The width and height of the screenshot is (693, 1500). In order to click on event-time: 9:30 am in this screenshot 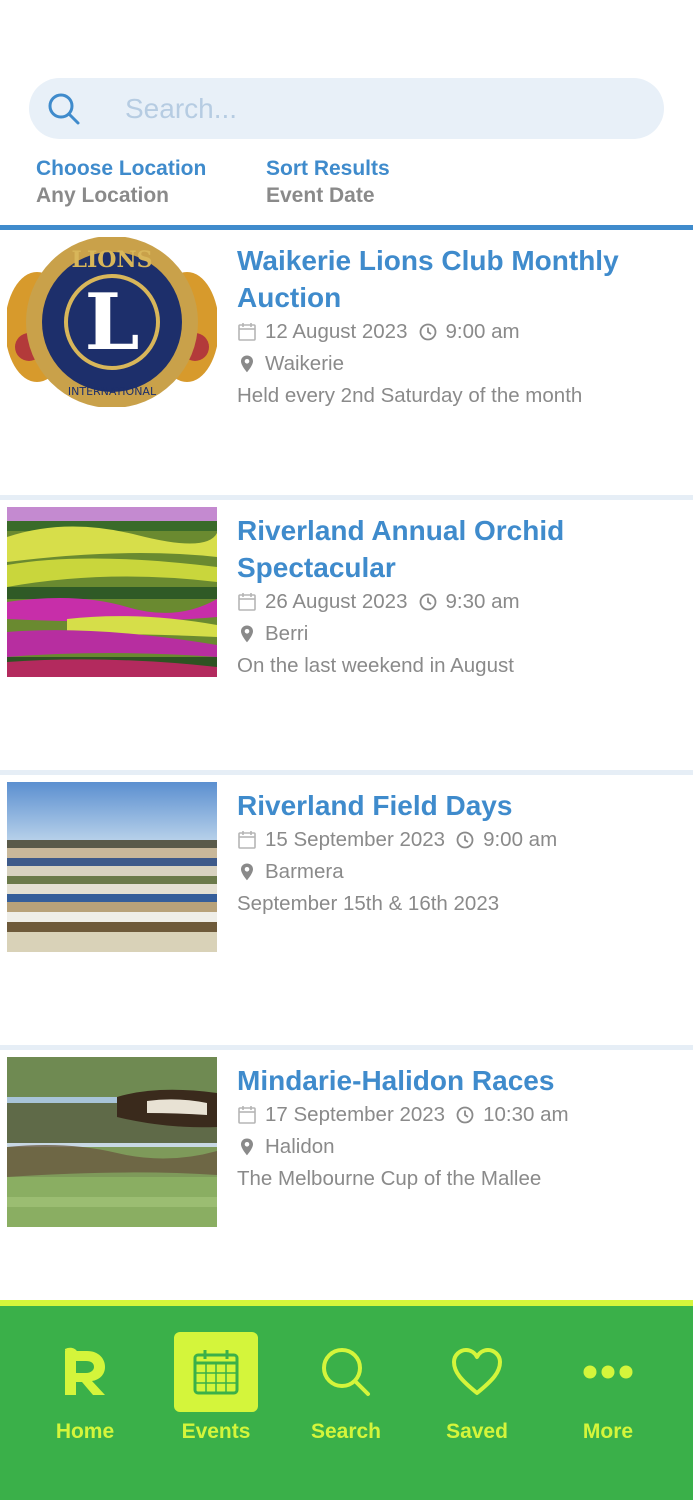, I will do `click(482, 601)`.